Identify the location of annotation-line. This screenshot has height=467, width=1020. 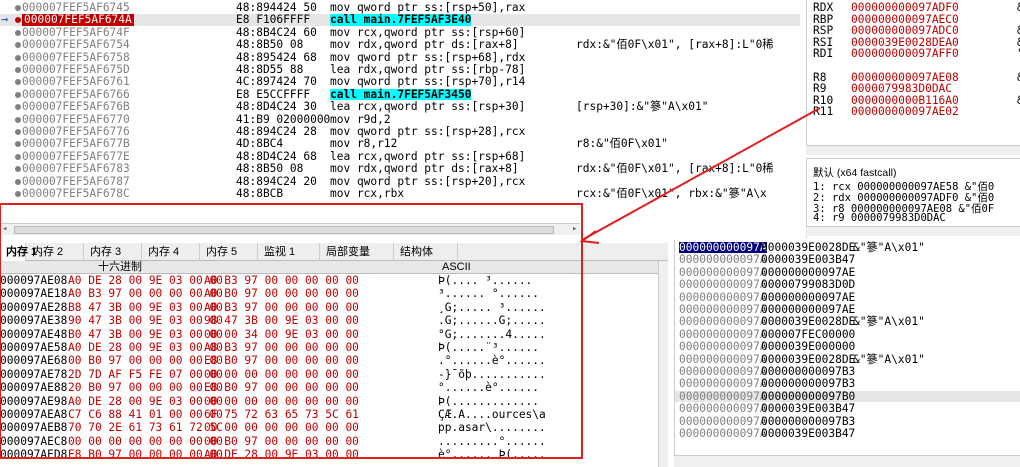
(701, 174).